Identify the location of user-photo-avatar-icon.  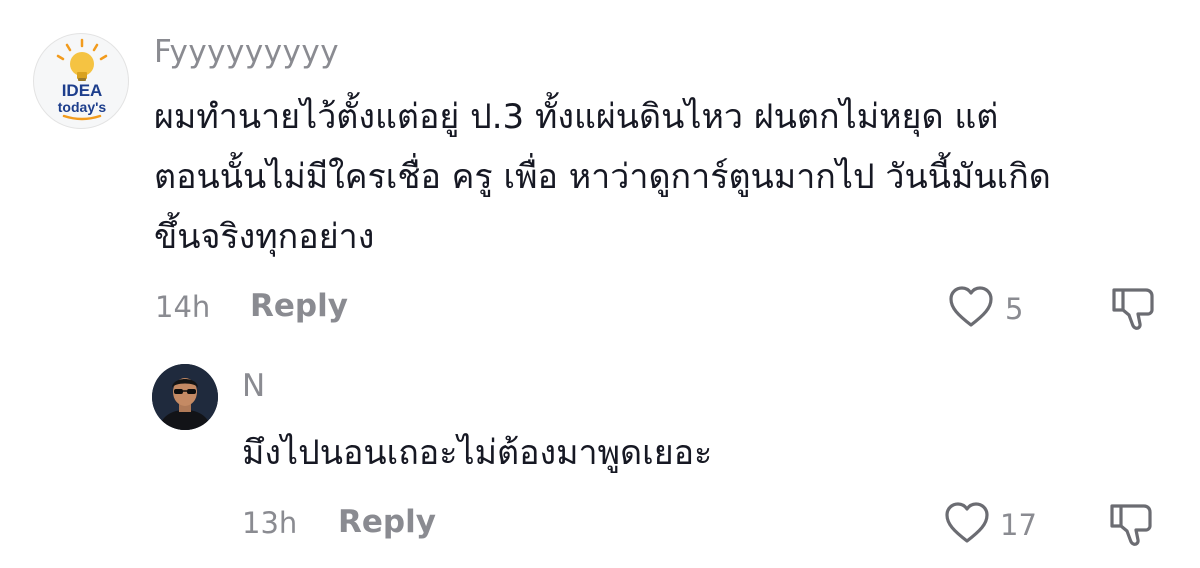
(185, 397).